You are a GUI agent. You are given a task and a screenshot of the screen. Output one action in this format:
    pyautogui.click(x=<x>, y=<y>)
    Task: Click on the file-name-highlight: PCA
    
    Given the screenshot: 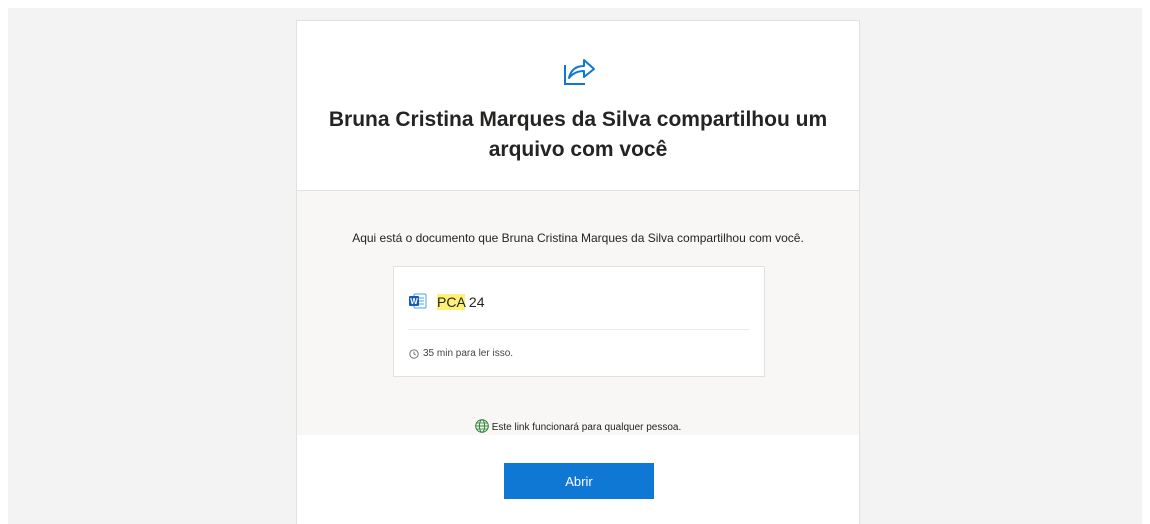 What is the action you would take?
    pyautogui.click(x=451, y=302)
    